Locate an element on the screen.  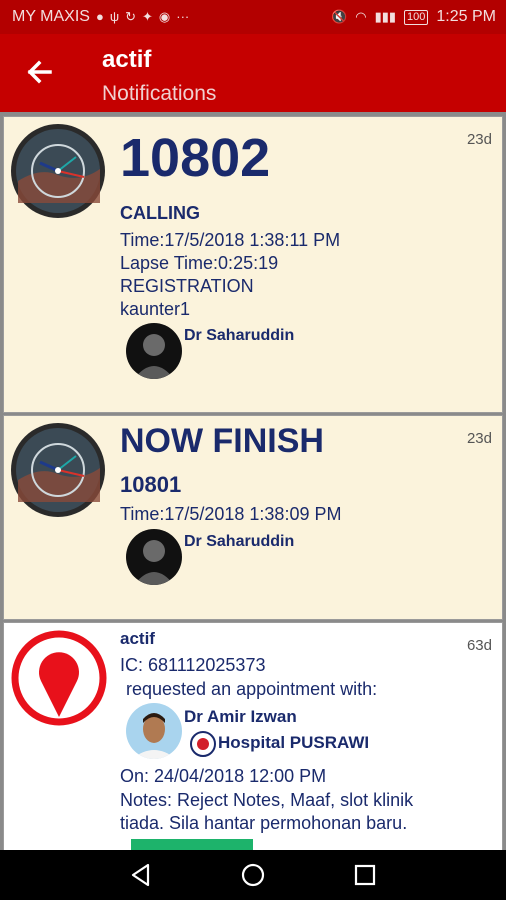
sync-icon: ↻ is located at coordinates (130, 16).